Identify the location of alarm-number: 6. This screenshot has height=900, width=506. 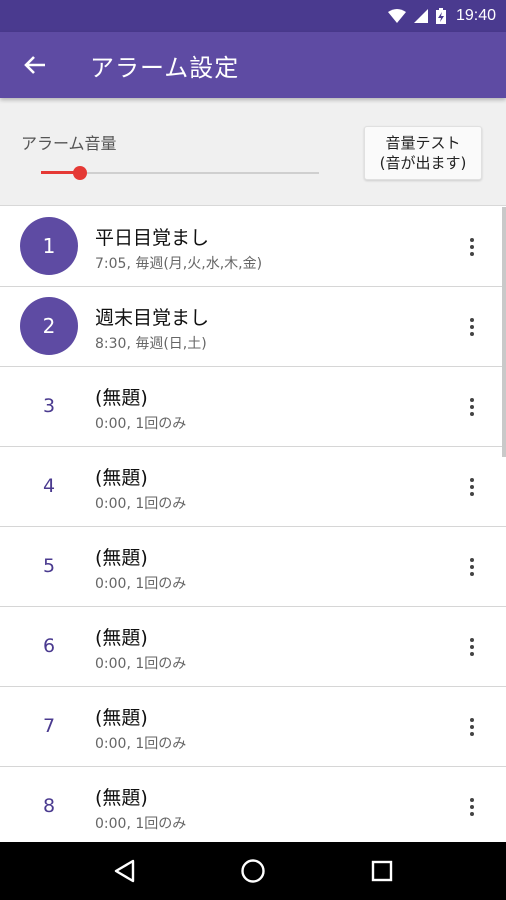
(49, 646).